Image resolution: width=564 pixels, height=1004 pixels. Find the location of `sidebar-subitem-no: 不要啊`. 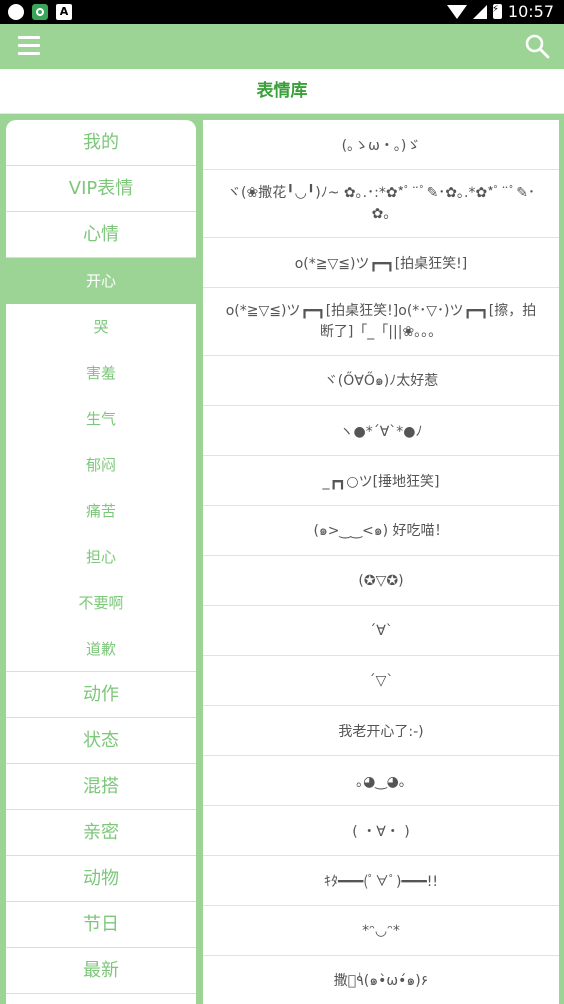

sidebar-subitem-no: 不要啊 is located at coordinates (101, 603).